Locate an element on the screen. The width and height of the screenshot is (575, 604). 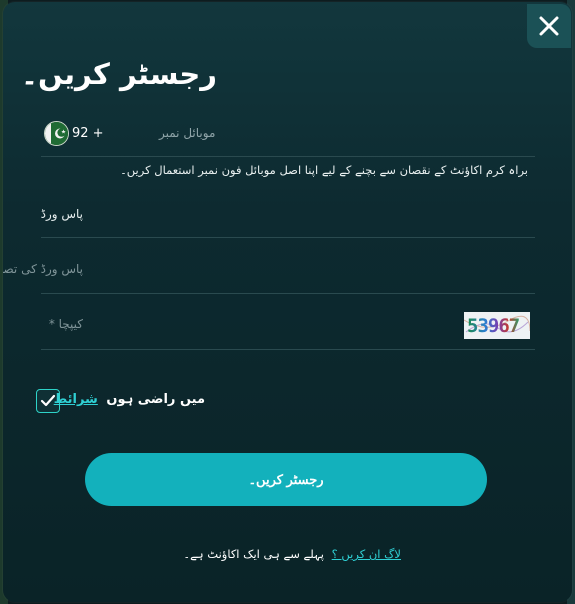
register-button: رجسٹر کریں۔ is located at coordinates (286, 479).